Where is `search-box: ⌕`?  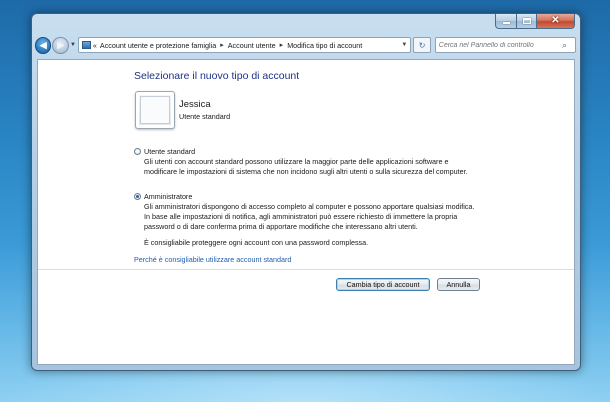
search-box: ⌕ is located at coordinates (505, 45).